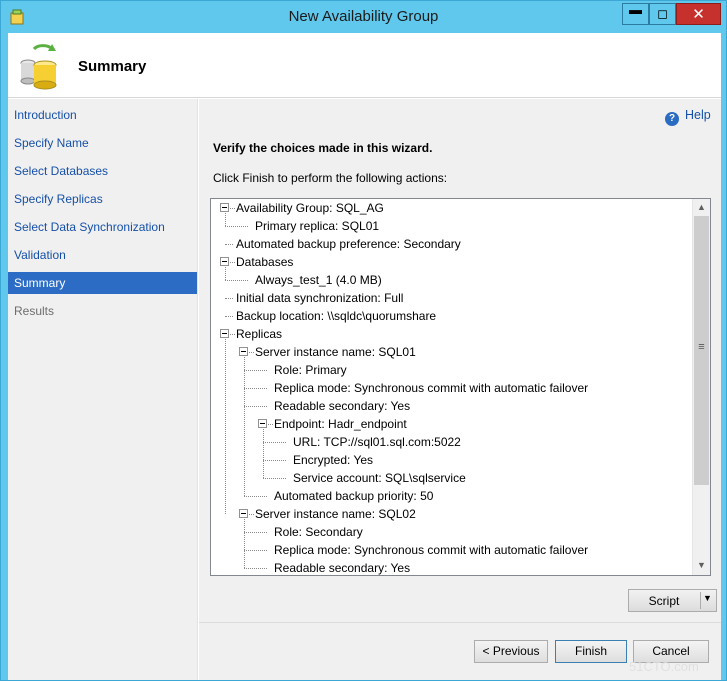 This screenshot has height=681, width=727. I want to click on script-divider, so click(700, 600).